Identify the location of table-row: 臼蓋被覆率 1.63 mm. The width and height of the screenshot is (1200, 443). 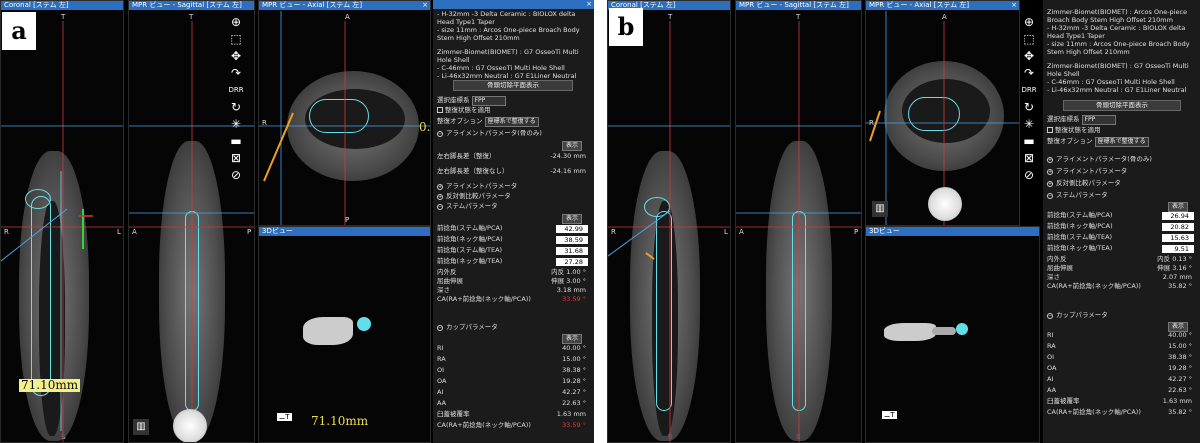
(1119, 401).